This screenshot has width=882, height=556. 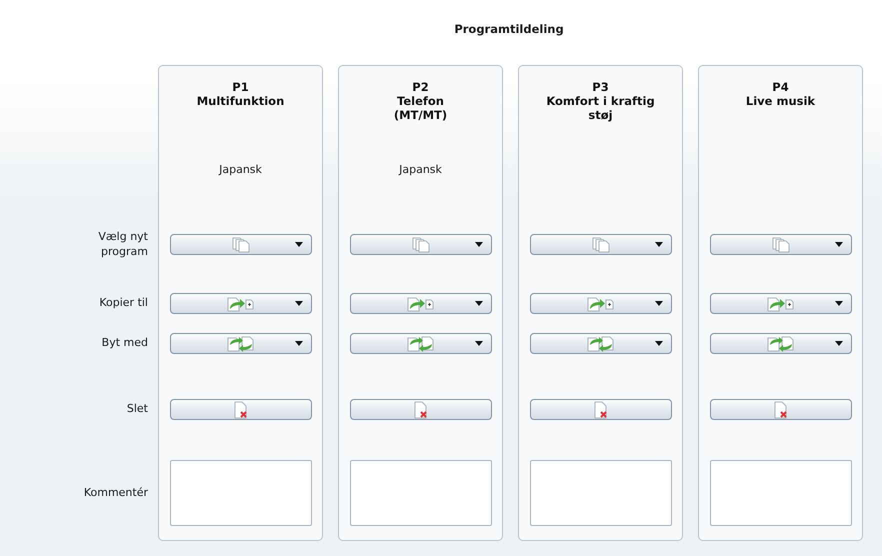 What do you see at coordinates (123, 302) in the screenshot?
I see `row-label: Kopier til` at bounding box center [123, 302].